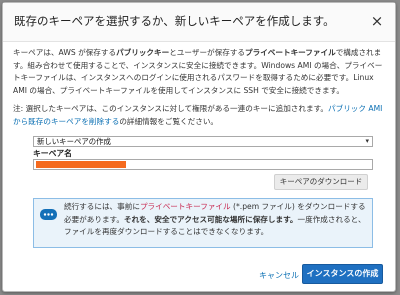 This screenshot has height=295, width=400. What do you see at coordinates (203, 141) in the screenshot?
I see `keypair-option-select: 新しいキーペアの作成 ▾` at bounding box center [203, 141].